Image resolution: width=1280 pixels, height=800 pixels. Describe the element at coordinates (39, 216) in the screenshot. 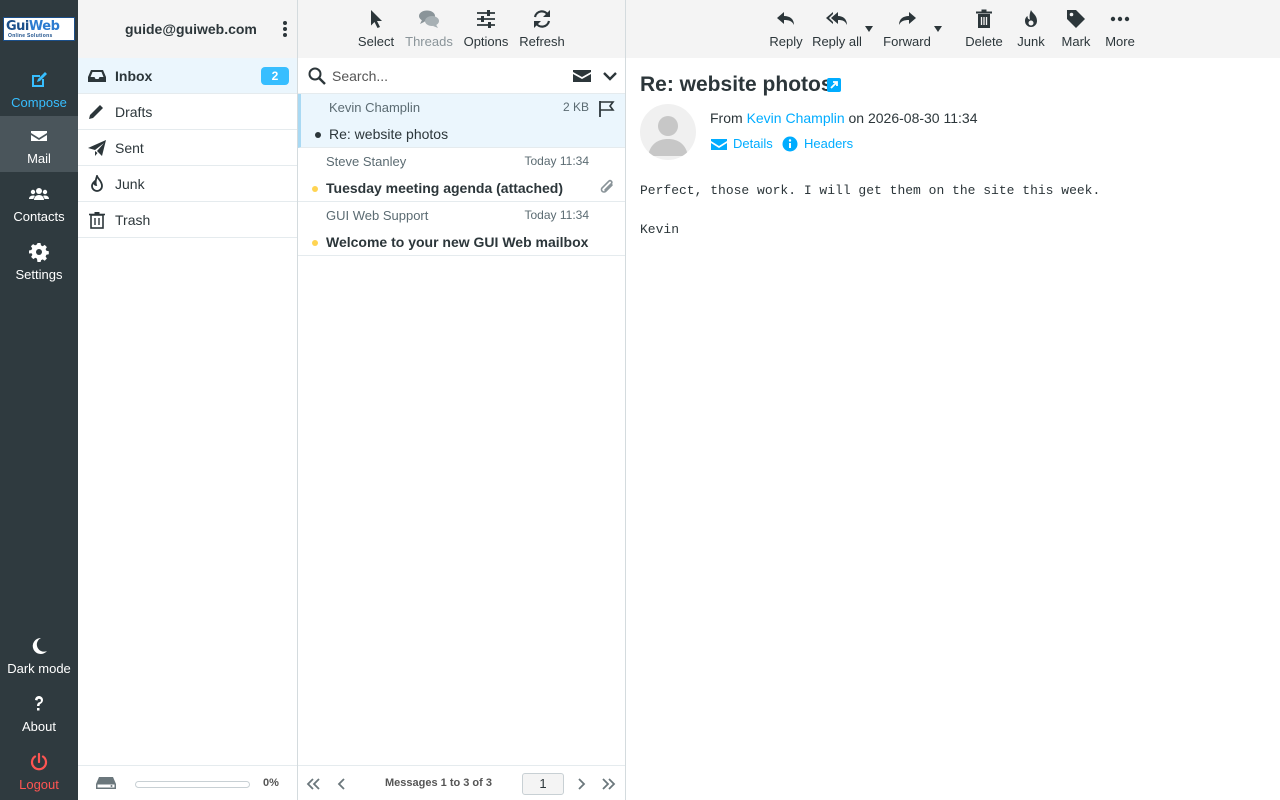

I see `nav-contacts-label: Contacts` at that location.